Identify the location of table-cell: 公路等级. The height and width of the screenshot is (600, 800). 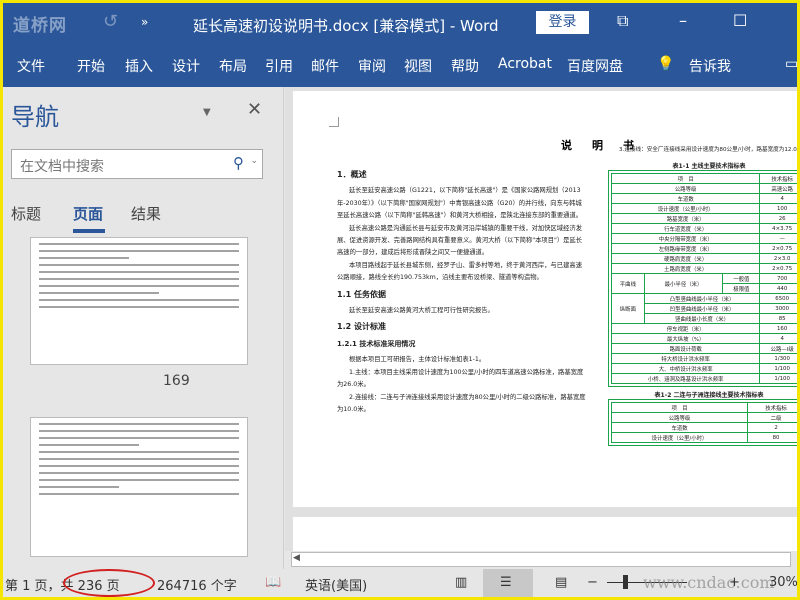
(685, 188).